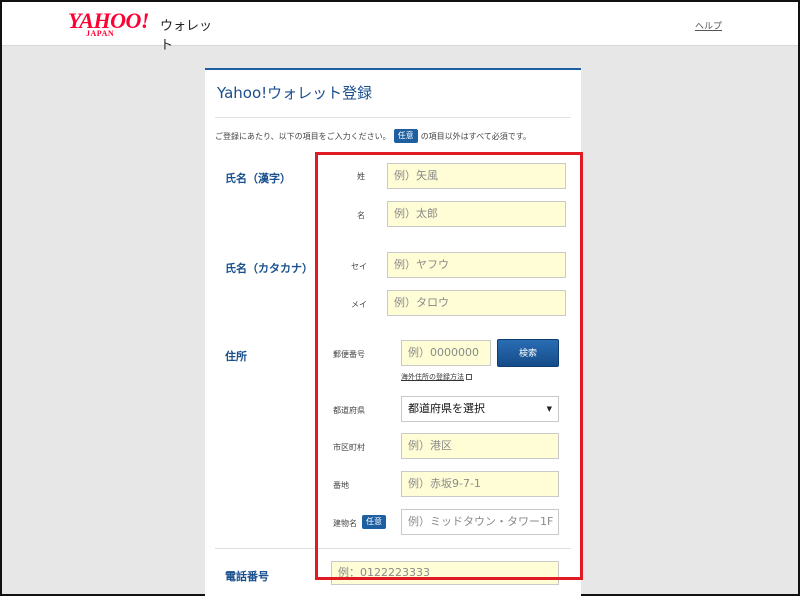  Describe the element at coordinates (100, 33) in the screenshot. I see `logo-sub: JAPAN` at that location.